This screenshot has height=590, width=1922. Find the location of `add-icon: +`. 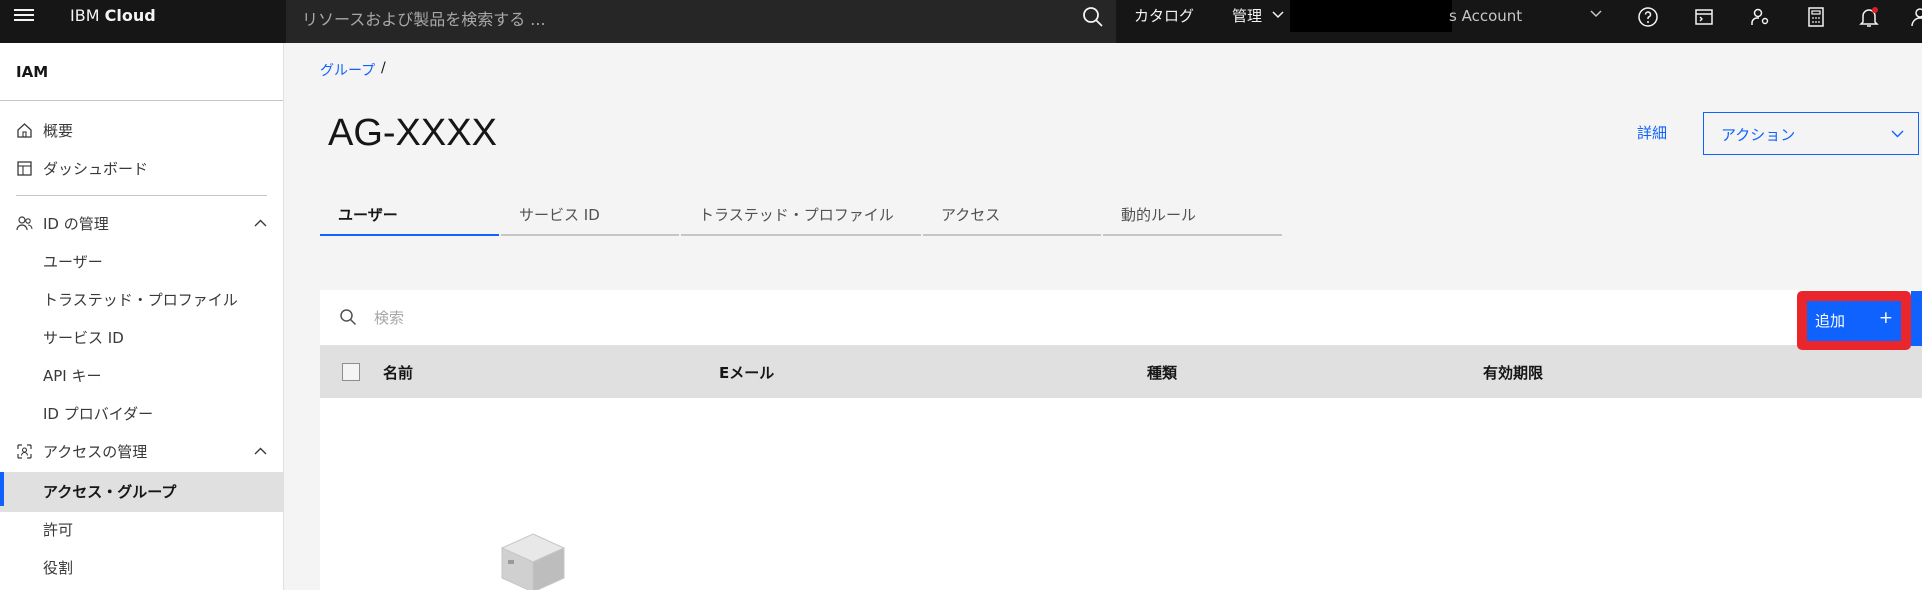

add-icon: + is located at coordinates (1885, 318).